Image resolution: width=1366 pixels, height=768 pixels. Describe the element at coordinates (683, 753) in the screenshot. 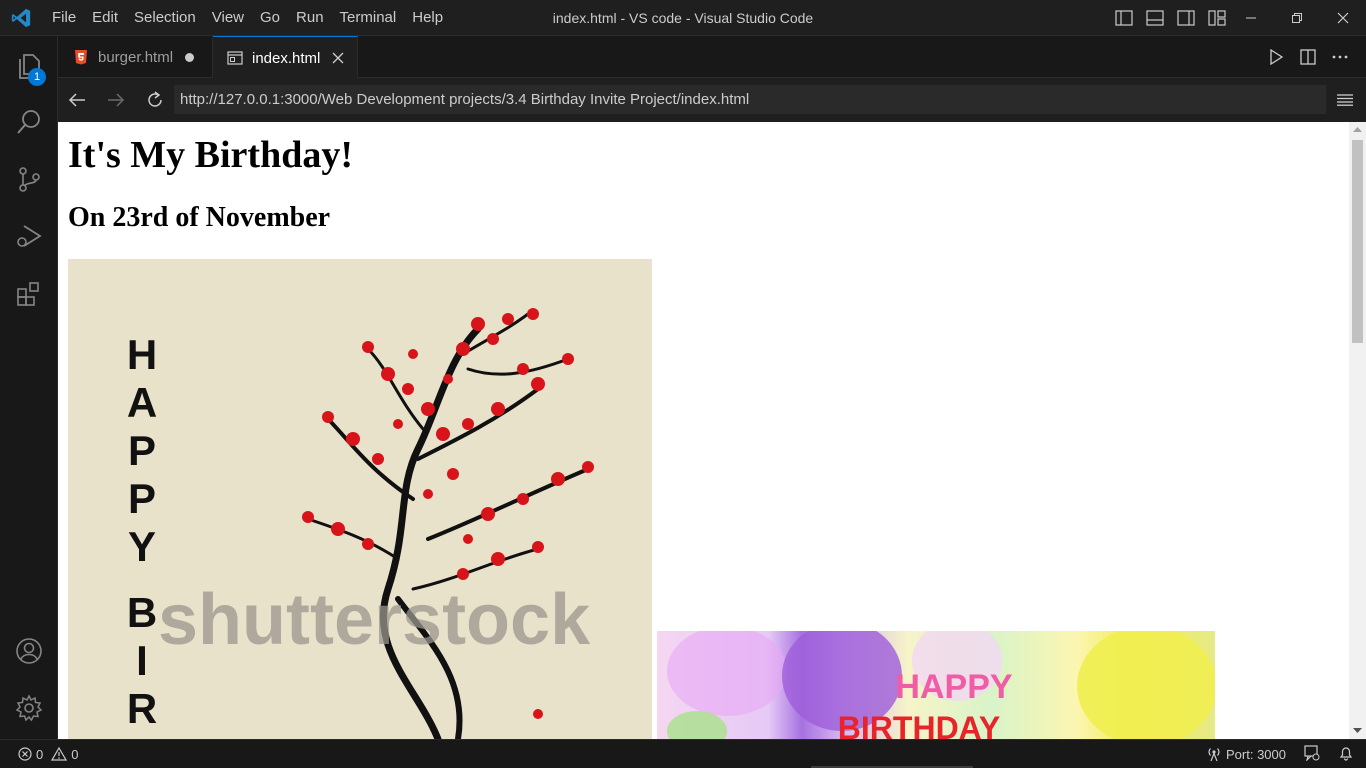

I see `status-bar: 0 0 Port: 3000` at that location.